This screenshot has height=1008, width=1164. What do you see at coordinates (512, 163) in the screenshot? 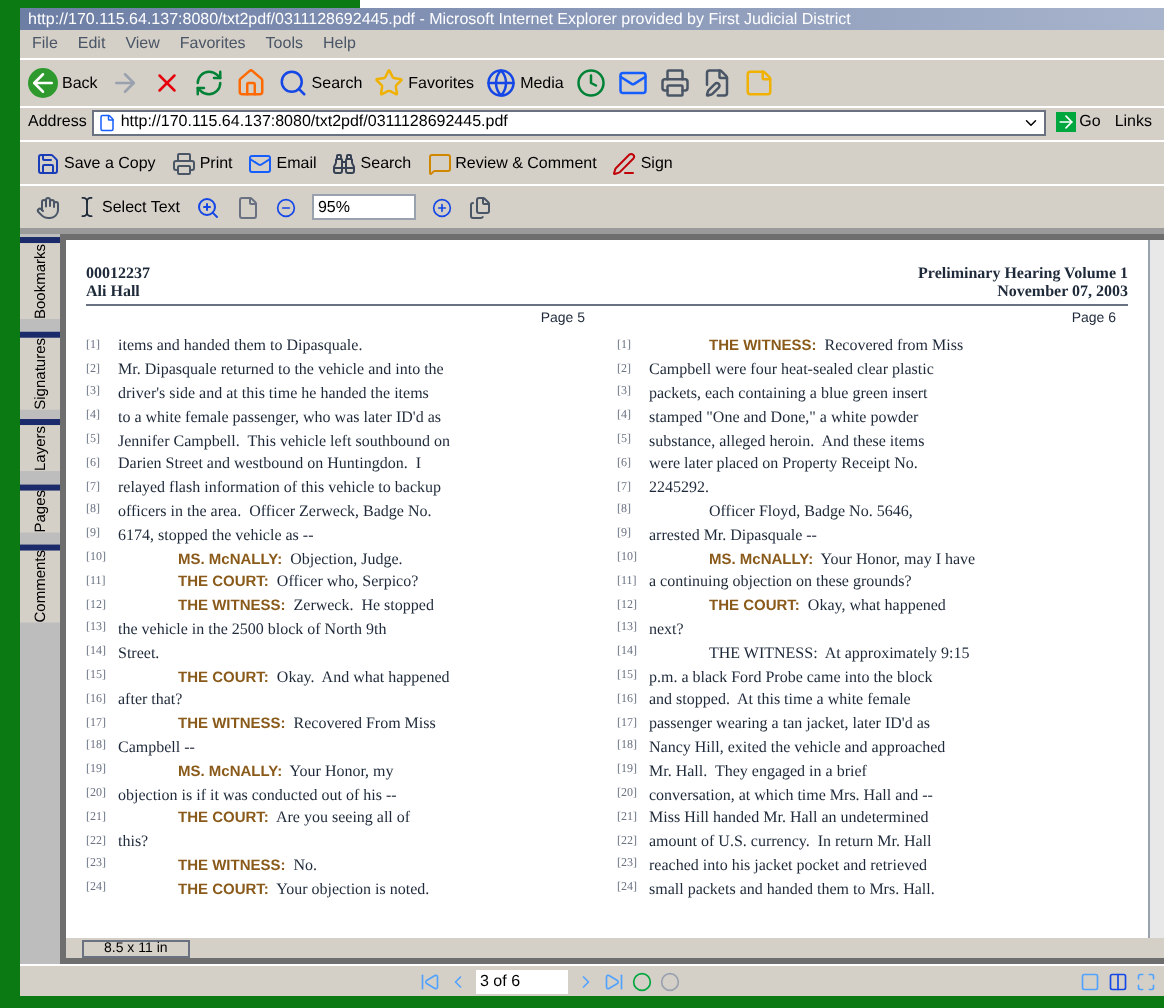
I see `reader-button: Review & Comment` at bounding box center [512, 163].